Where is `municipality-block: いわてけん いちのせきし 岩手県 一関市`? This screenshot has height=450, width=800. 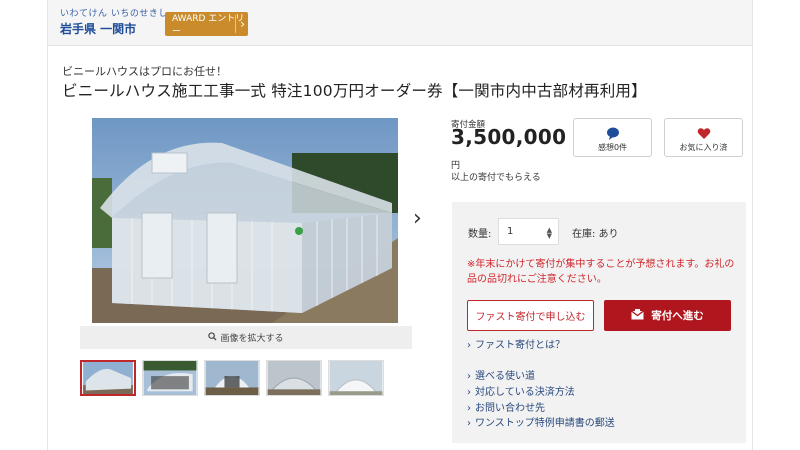
municipality-block: いわてけん いちのせきし 岩手県 一関市 is located at coordinates (114, 23).